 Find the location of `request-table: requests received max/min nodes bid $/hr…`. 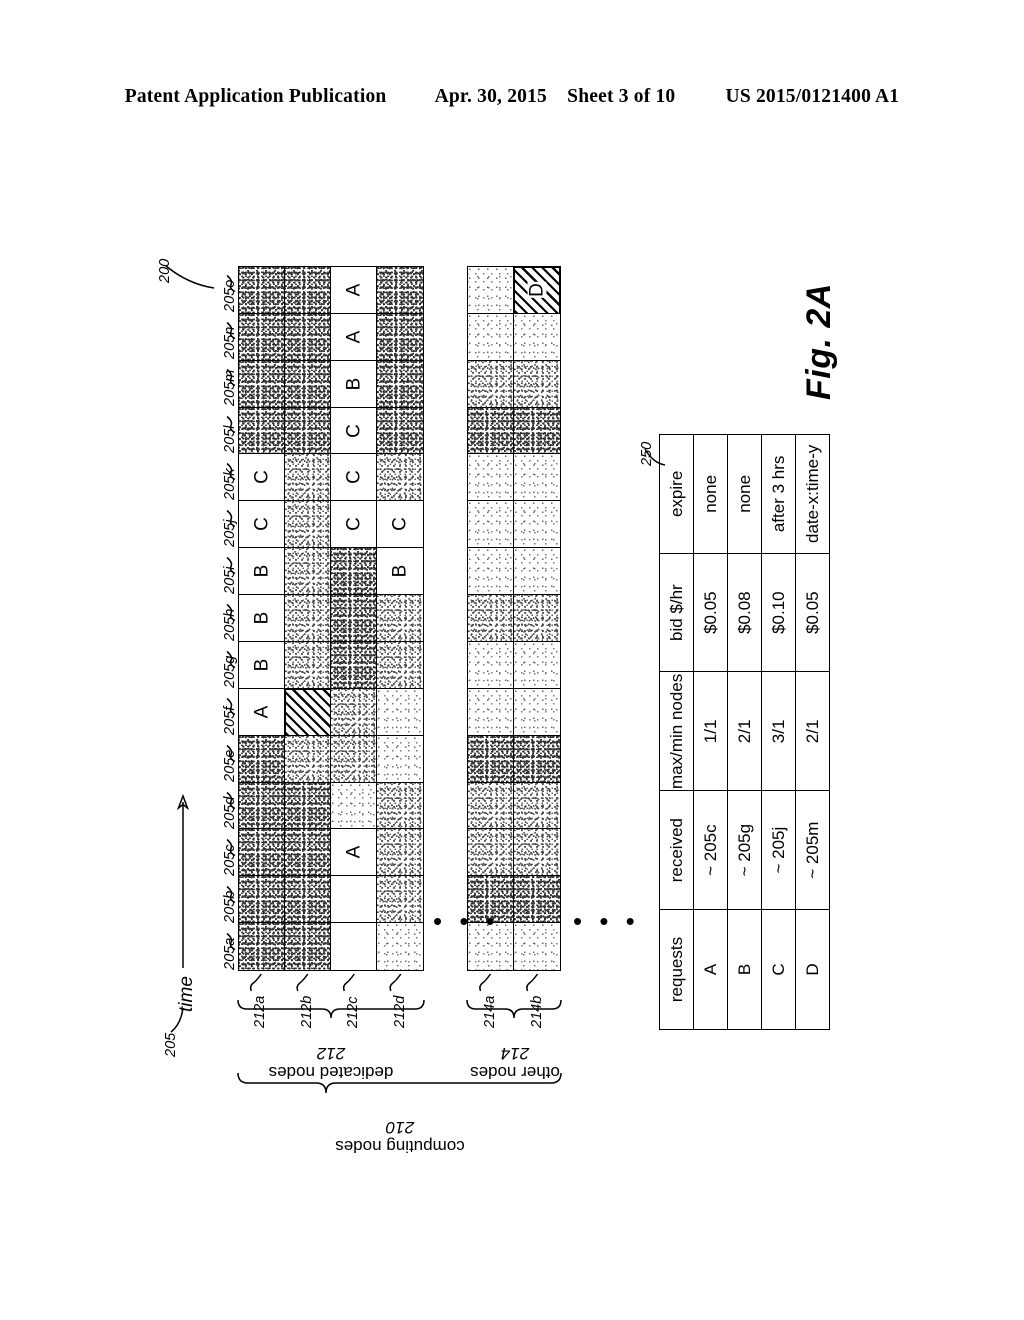

request-table: requests received max/min nodes bid $/hr… is located at coordinates (744, 732).